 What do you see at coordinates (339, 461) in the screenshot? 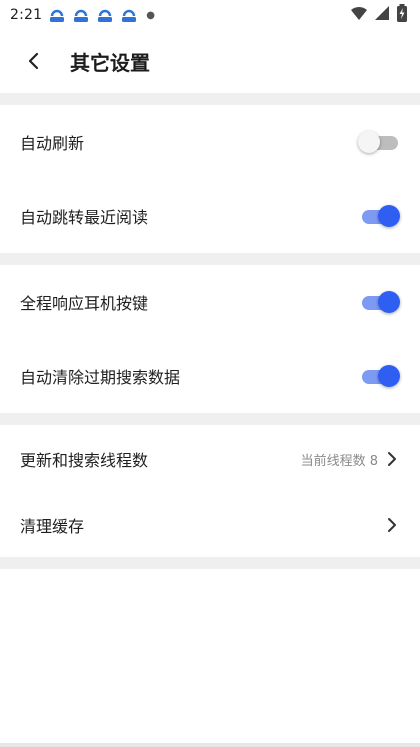
I see `thread-count-value: 当前线程数 8` at bounding box center [339, 461].